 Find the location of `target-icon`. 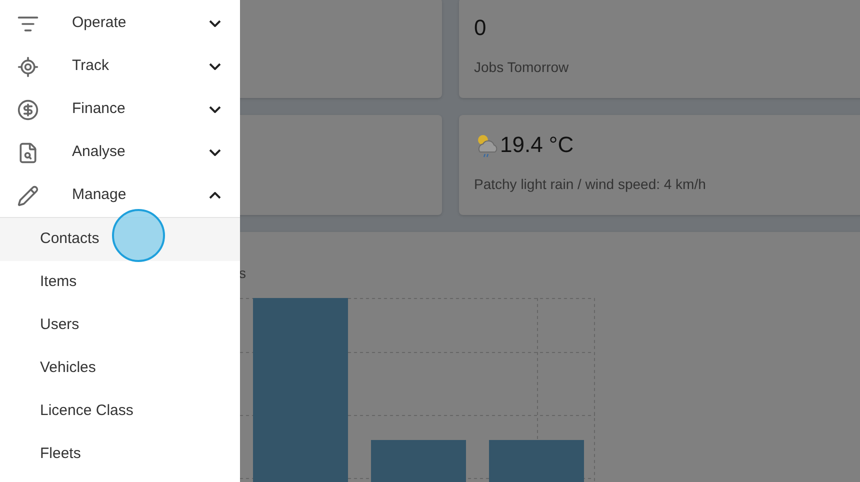

target-icon is located at coordinates (28, 67).